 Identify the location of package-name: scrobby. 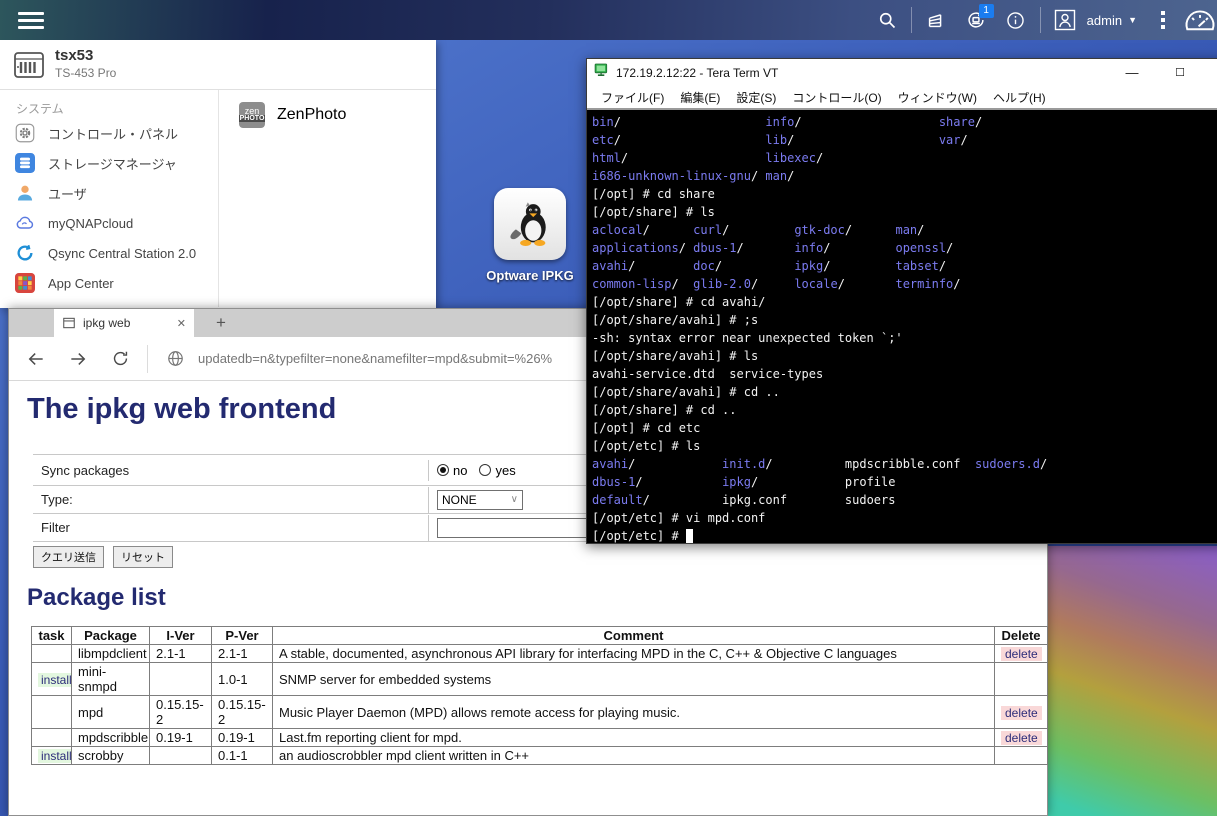
(110, 755).